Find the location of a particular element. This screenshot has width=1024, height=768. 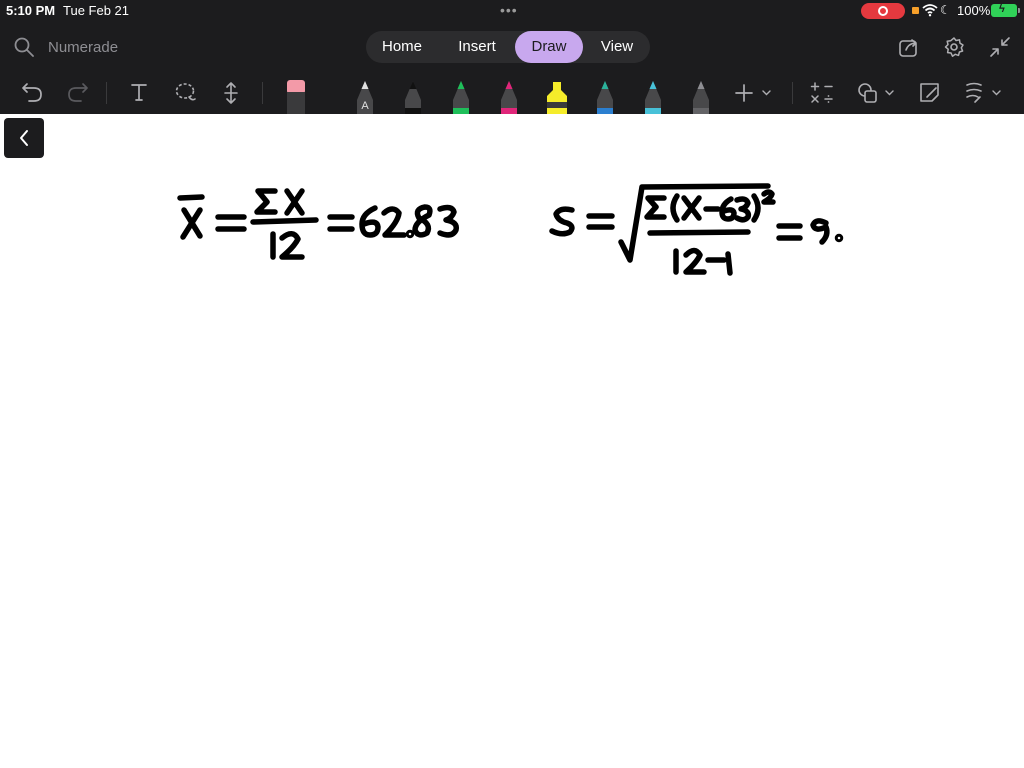

top-bar: Numerade Home Insert Draw View is located at coordinates (512, 47).